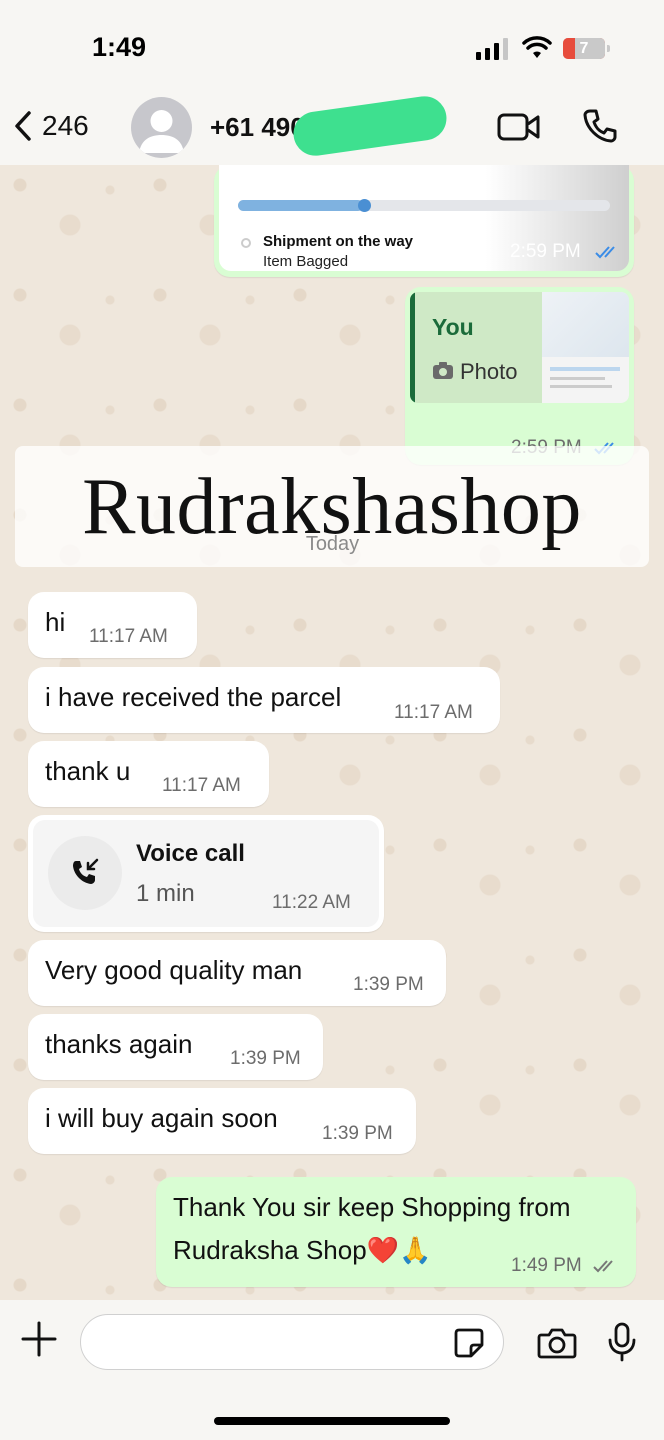 The height and width of the screenshot is (1440, 664). Describe the element at coordinates (585, 347) in the screenshot. I see `photo-thumbnail` at that location.